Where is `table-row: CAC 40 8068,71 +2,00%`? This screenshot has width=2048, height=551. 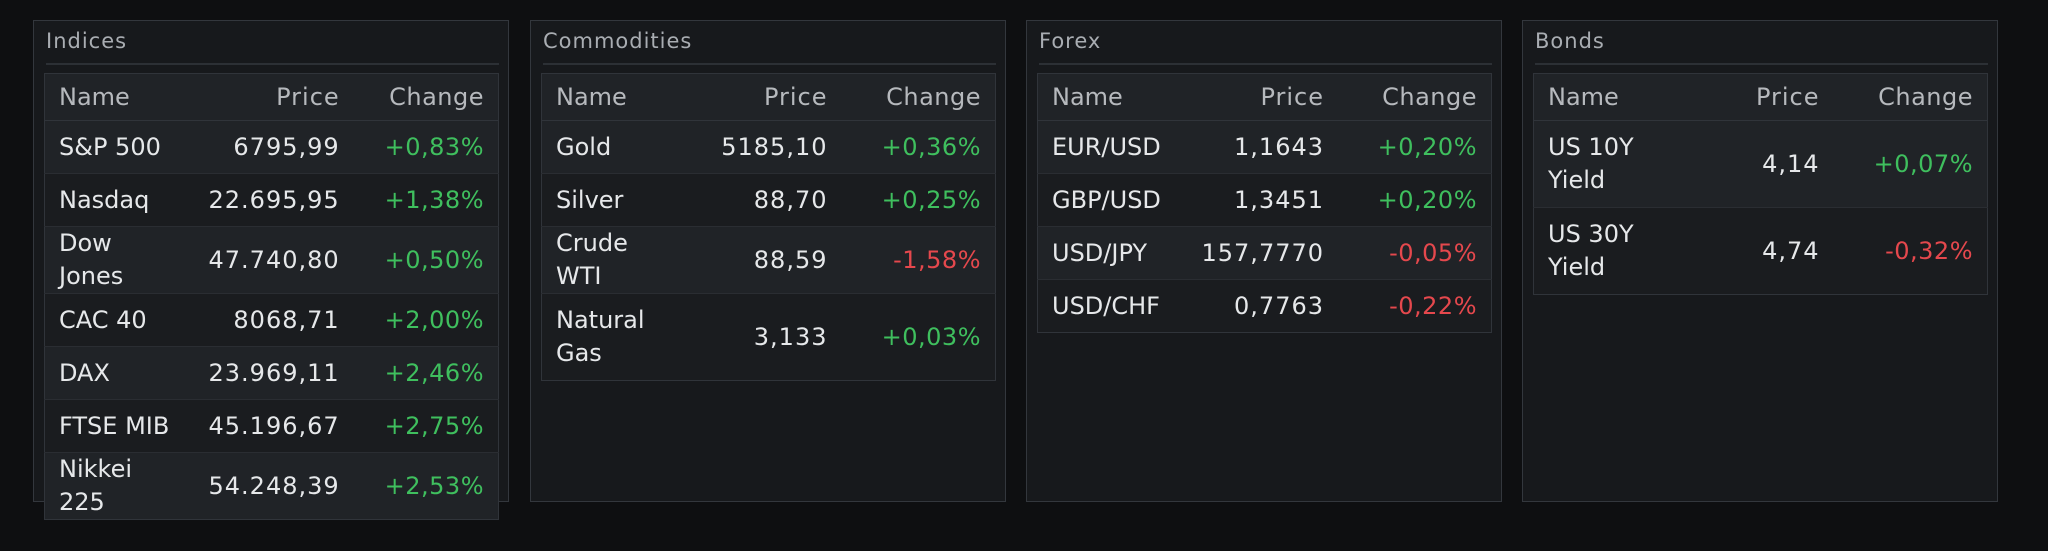 table-row: CAC 40 8068,71 +2,00% is located at coordinates (271, 320).